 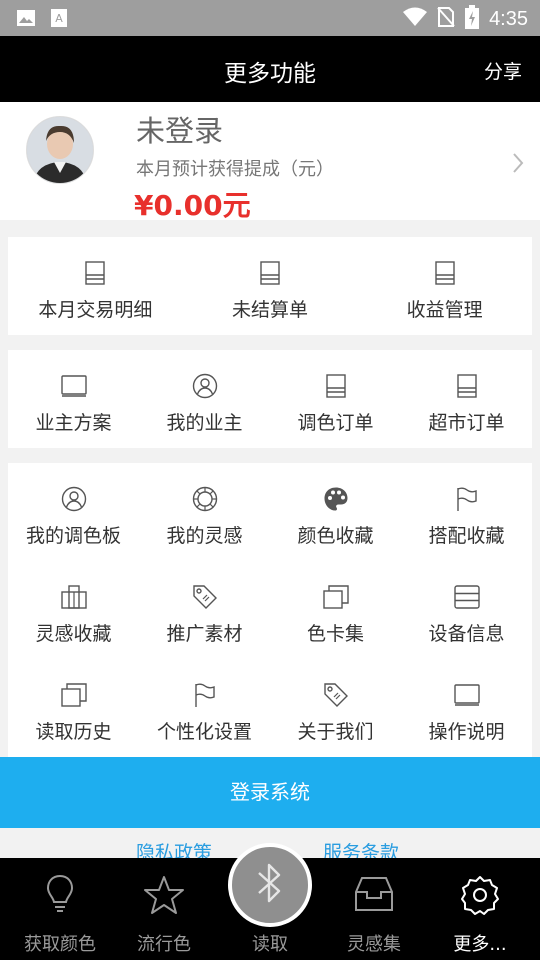 I want to click on svg-text: A, so click(x=59, y=18).